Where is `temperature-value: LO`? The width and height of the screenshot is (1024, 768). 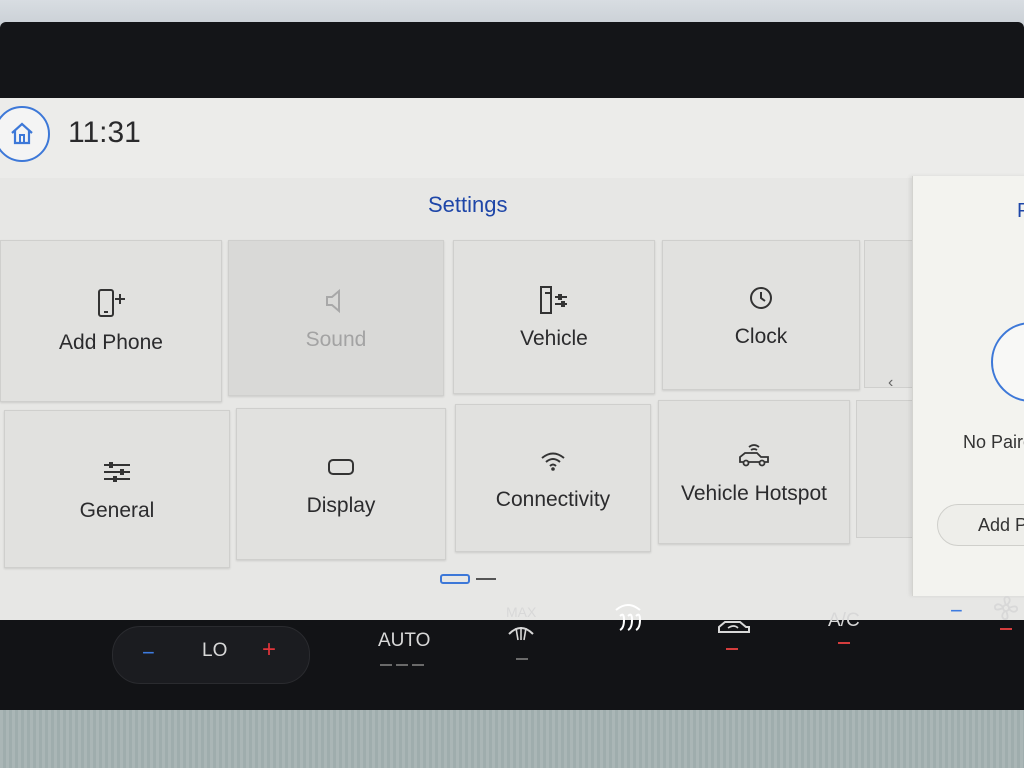 temperature-value: LO is located at coordinates (215, 650).